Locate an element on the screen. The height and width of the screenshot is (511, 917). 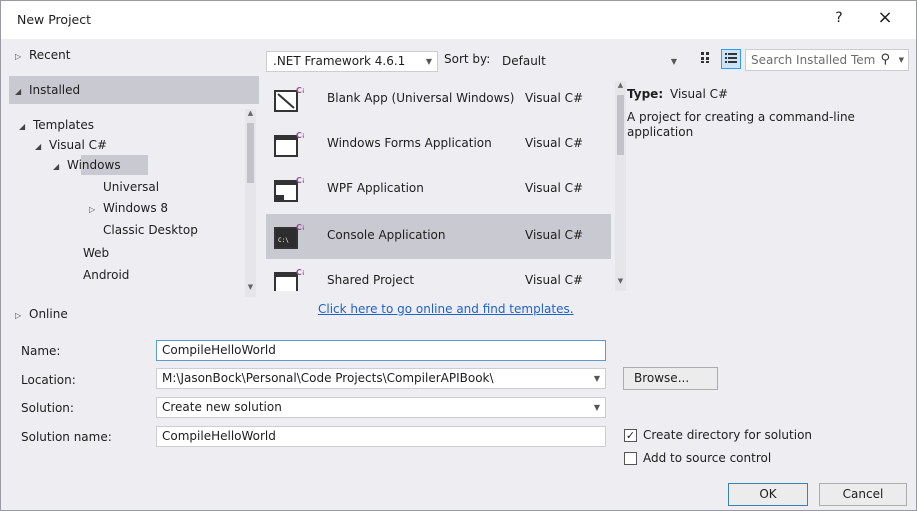
search-input: Search Installed Tem ⚲ ▼ is located at coordinates (827, 60).